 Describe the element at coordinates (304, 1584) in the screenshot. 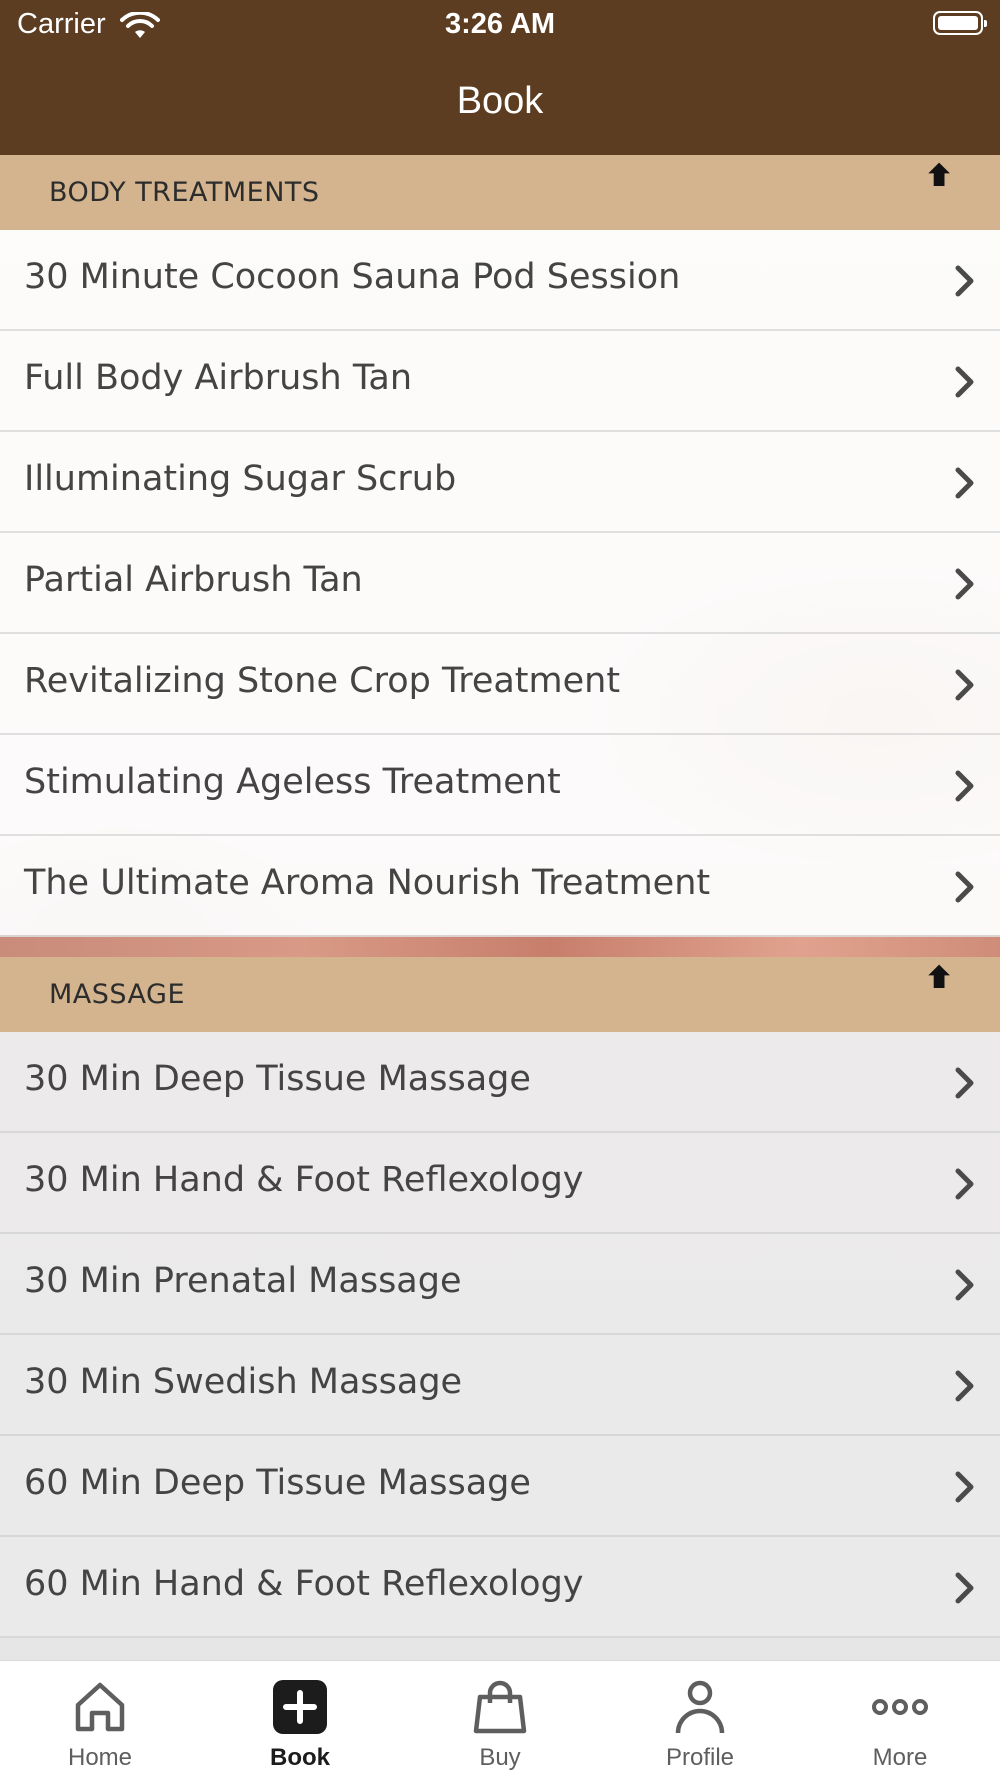

I see `list-item-label: 60 Min Hand & Foot Reflexology` at that location.